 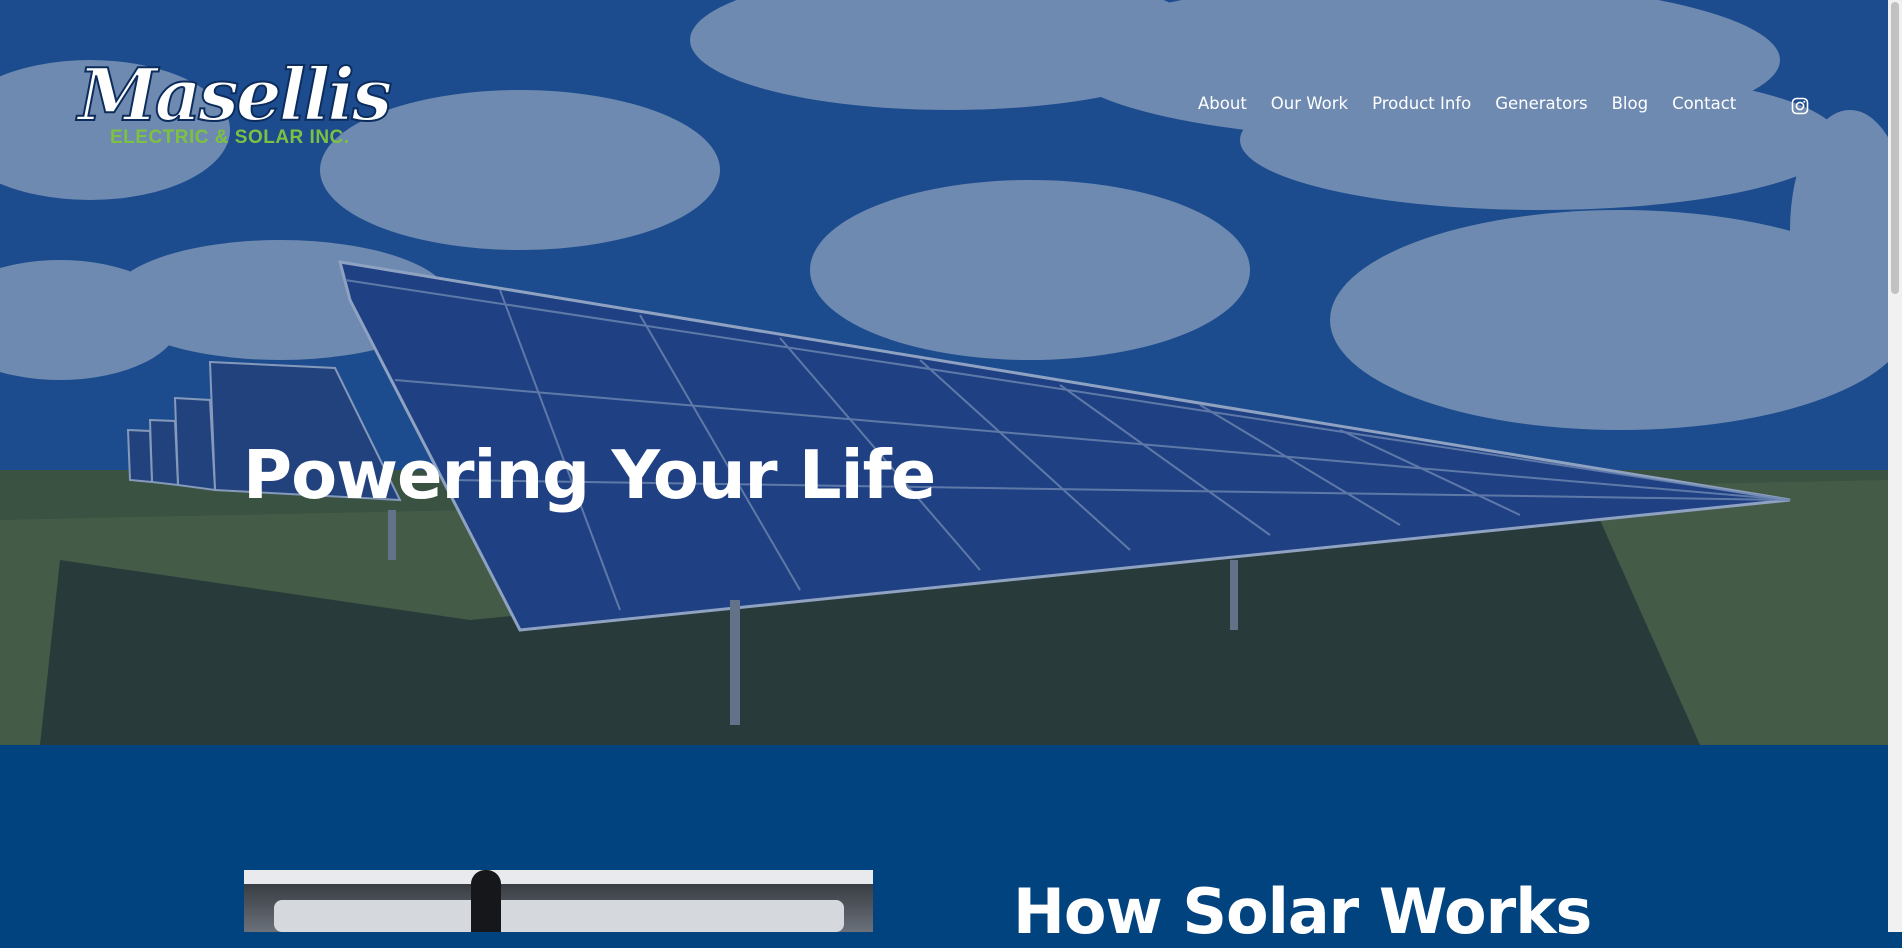 I want to click on logo-script-text: Masellis, so click(x=235, y=94).